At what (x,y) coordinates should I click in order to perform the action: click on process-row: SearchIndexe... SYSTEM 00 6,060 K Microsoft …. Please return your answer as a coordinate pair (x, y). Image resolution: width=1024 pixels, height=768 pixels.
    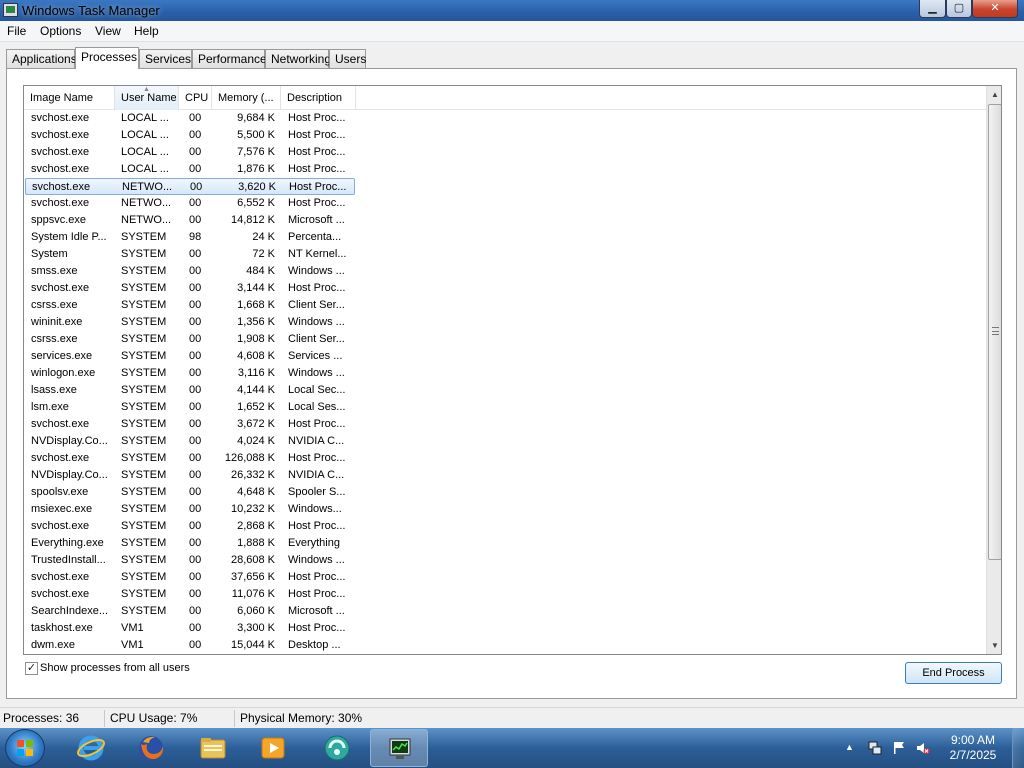
    Looking at the image, I should click on (190, 611).